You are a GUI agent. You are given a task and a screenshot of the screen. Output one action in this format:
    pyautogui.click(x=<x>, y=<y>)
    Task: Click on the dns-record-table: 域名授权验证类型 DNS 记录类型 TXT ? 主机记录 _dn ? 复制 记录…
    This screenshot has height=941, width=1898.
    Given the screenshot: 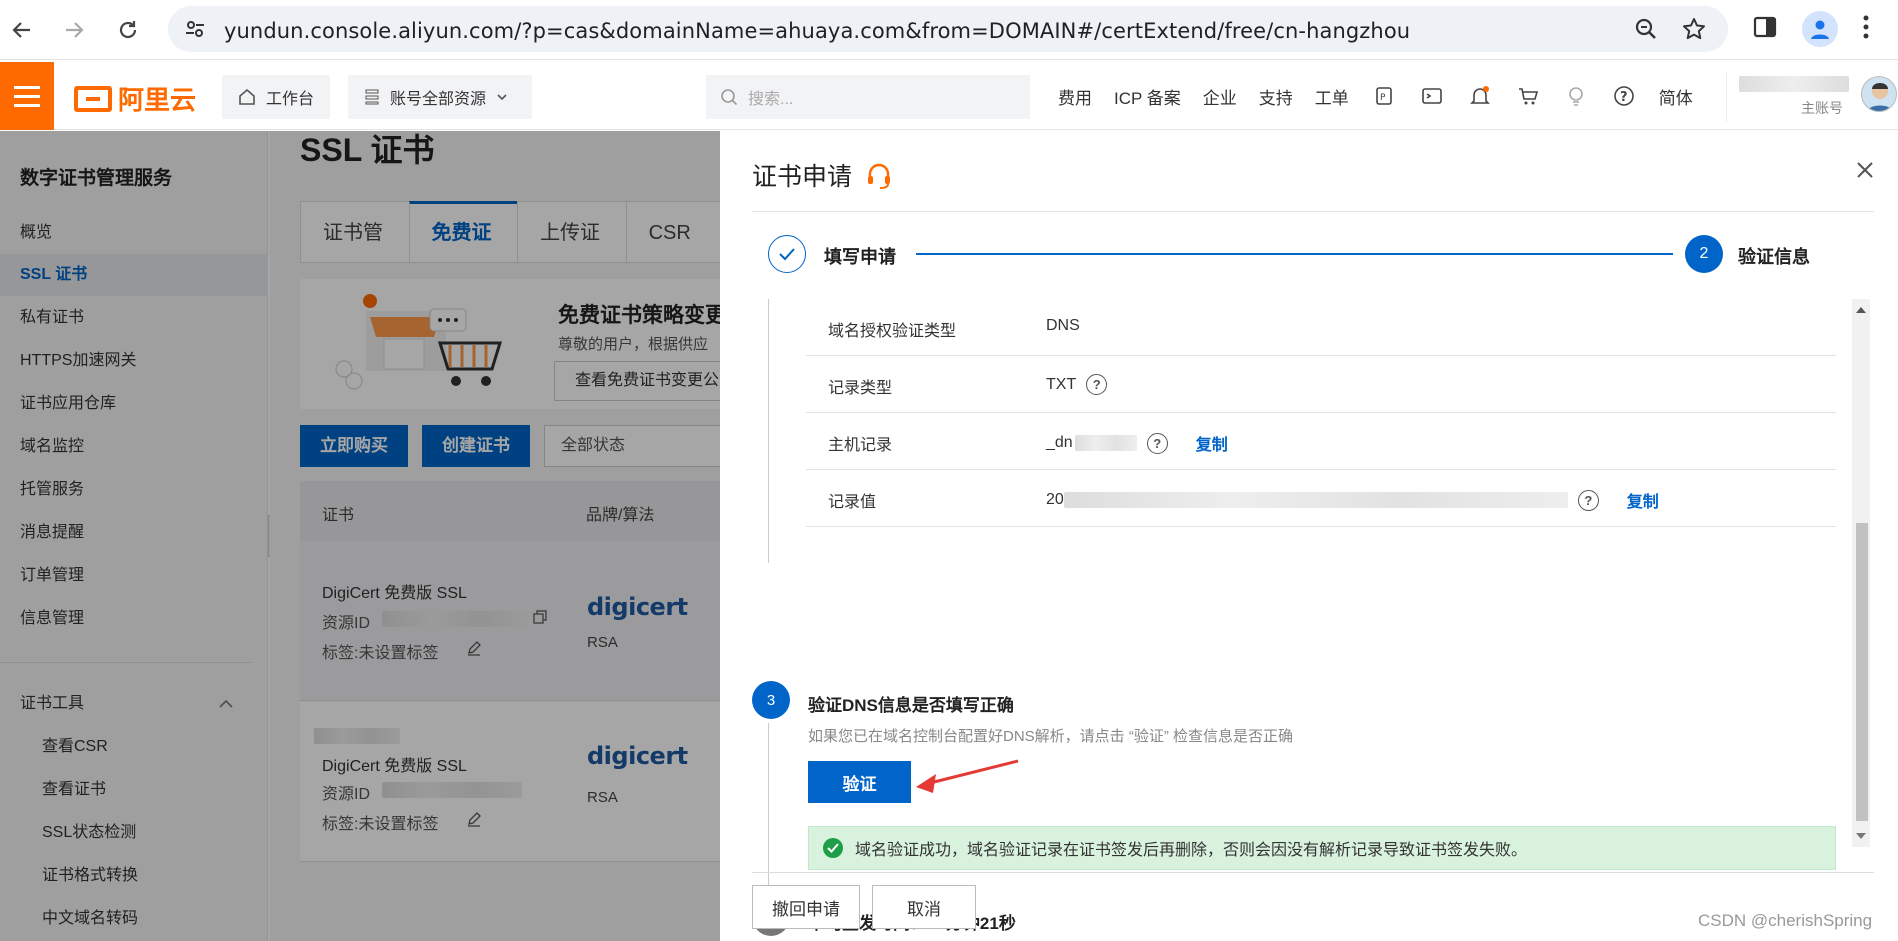 What is the action you would take?
    pyautogui.click(x=1321, y=413)
    